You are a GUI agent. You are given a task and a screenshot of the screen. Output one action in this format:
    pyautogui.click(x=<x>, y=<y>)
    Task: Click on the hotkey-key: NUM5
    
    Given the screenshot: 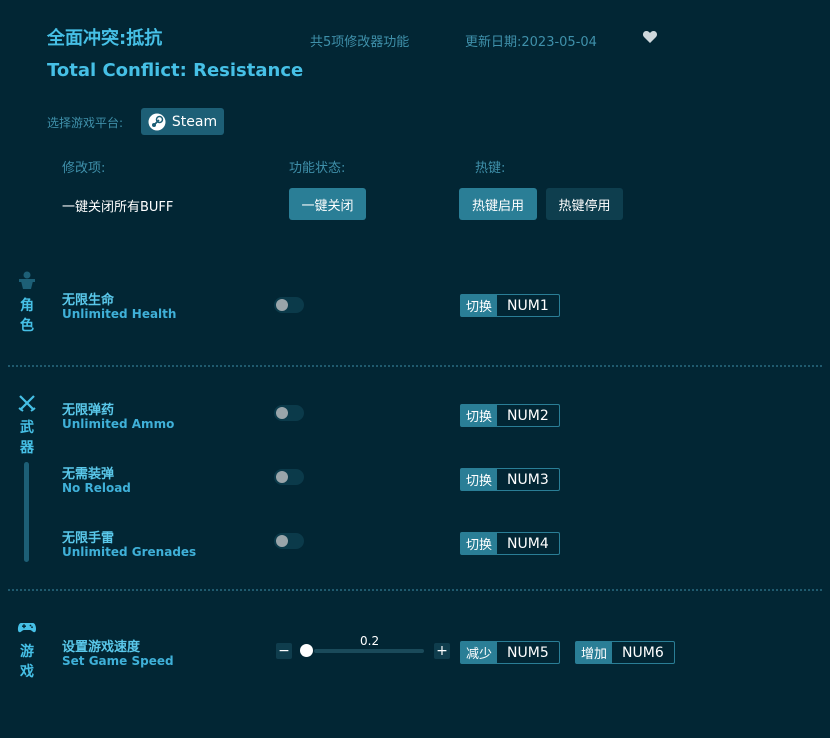 What is the action you would take?
    pyautogui.click(x=528, y=652)
    